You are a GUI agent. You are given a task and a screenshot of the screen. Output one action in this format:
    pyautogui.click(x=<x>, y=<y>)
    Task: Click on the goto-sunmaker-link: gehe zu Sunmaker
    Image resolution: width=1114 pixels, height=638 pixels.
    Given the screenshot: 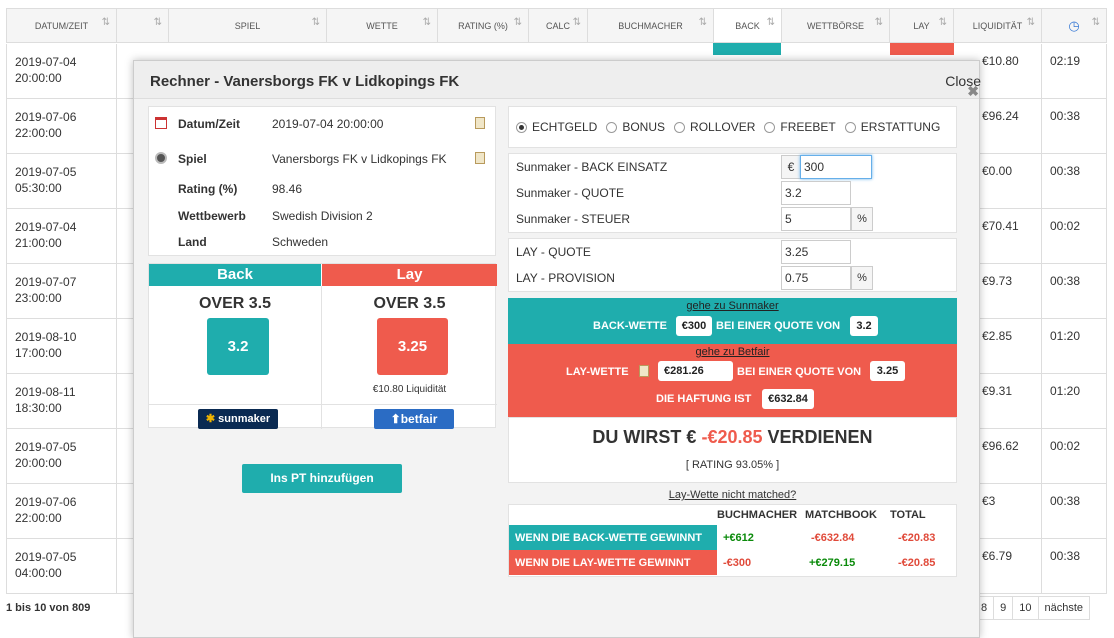 What is the action you would take?
    pyautogui.click(x=732, y=306)
    